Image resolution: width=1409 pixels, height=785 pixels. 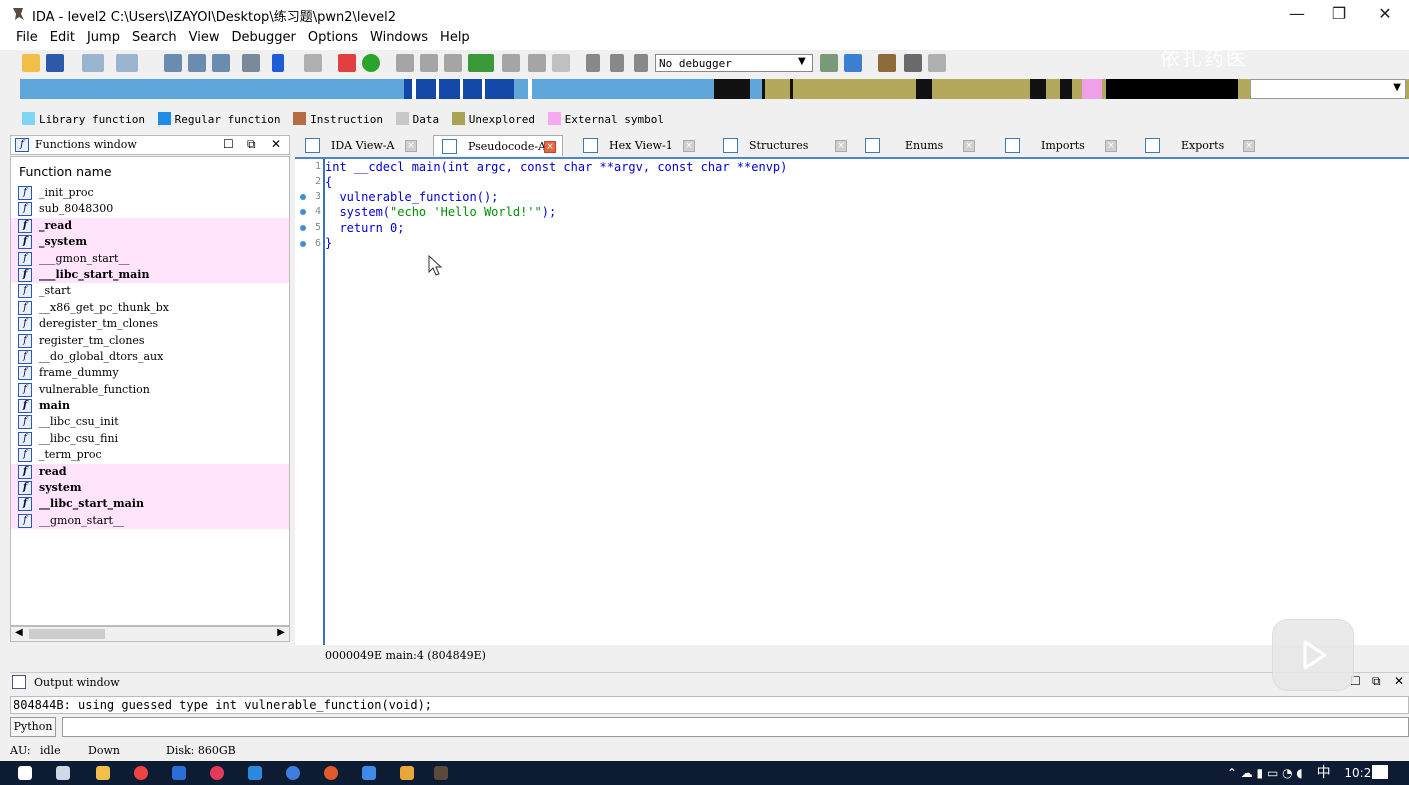 What do you see at coordinates (55, 63) in the screenshot?
I see `save-icon` at bounding box center [55, 63].